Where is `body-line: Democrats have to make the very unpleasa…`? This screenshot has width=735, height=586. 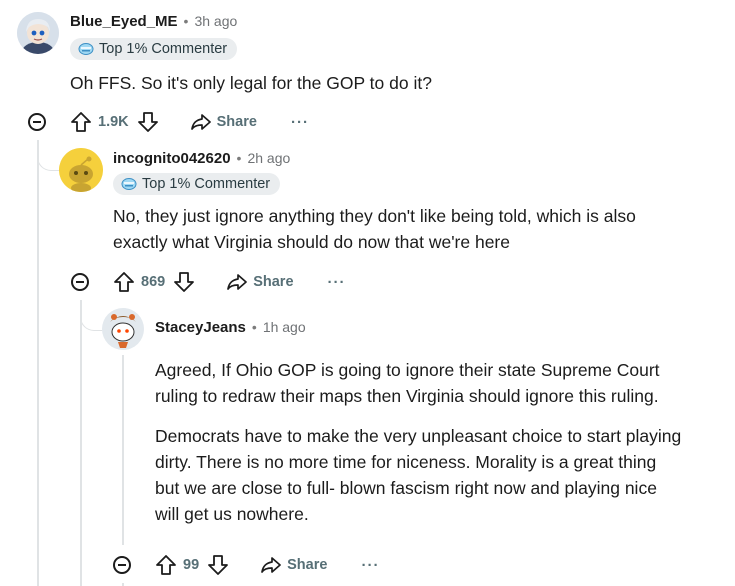
body-line: Democrats have to make the very unpleasa… is located at coordinates (418, 436).